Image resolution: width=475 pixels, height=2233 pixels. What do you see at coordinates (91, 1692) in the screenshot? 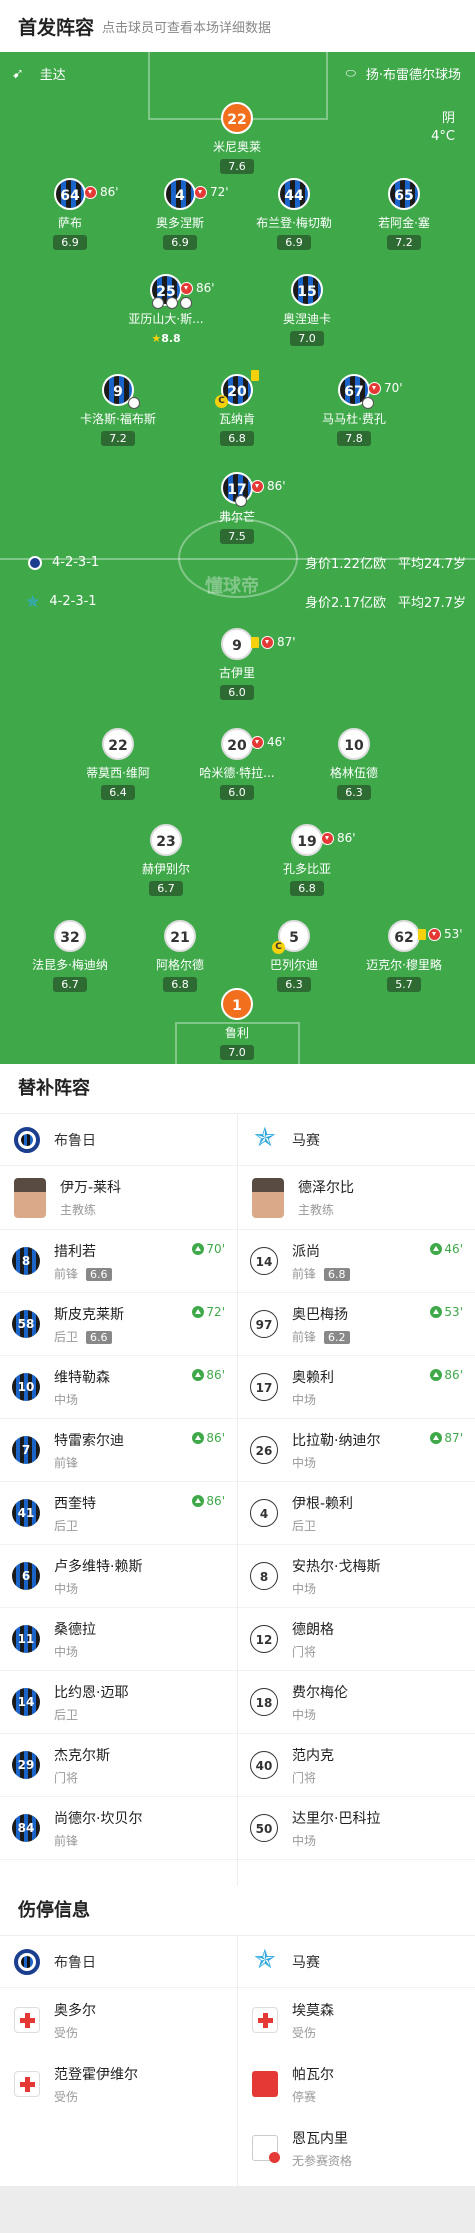
I see `sub-name: 比约恩·迈耶` at bounding box center [91, 1692].